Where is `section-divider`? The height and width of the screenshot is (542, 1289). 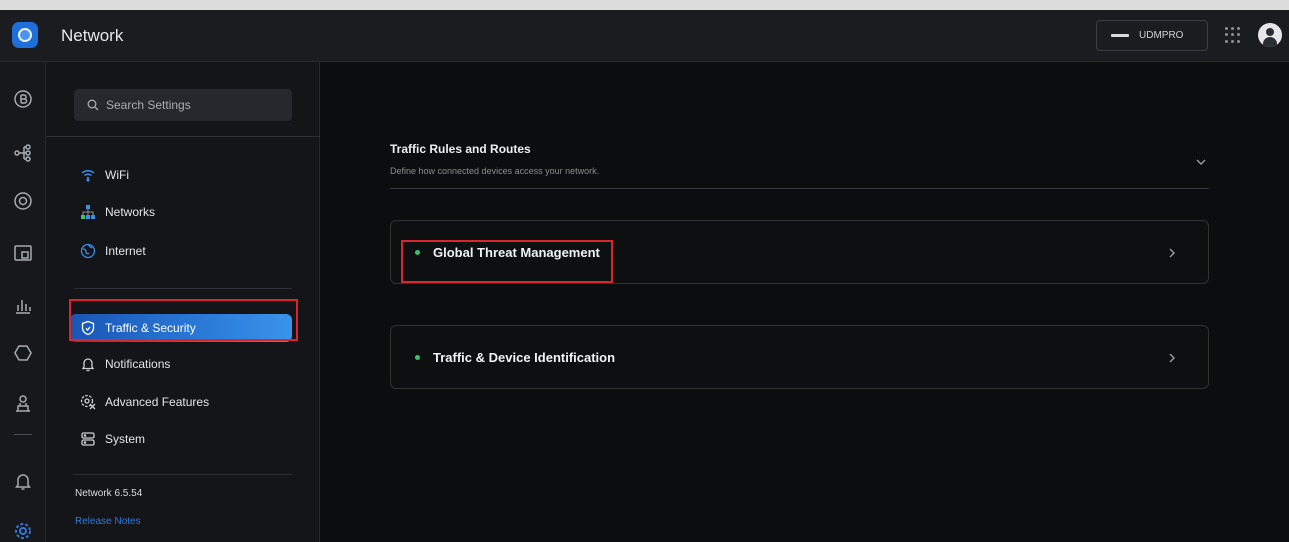
section-divider is located at coordinates (799, 188).